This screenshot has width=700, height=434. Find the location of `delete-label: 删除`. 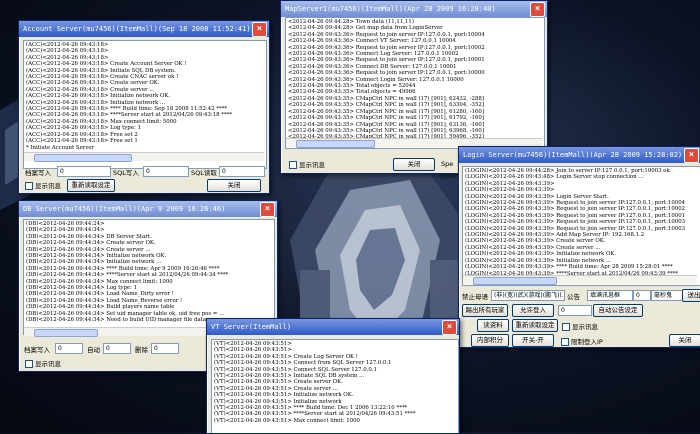

delete-label: 删除 is located at coordinates (141, 350).